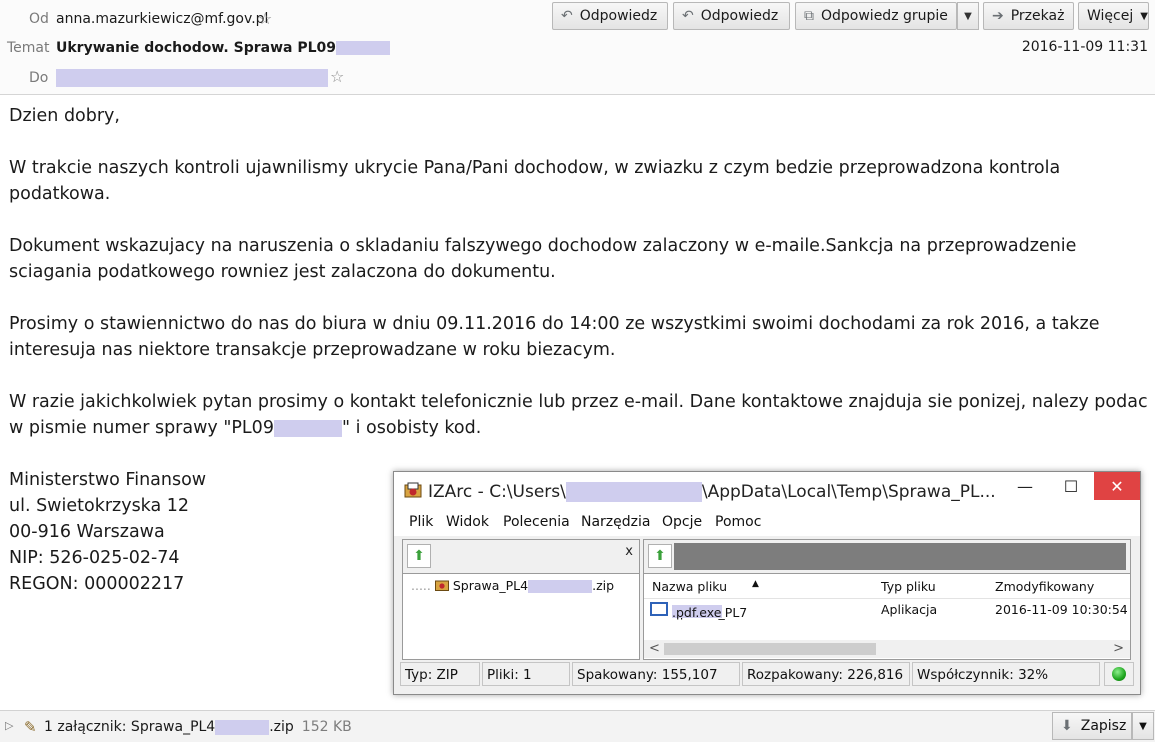 The height and width of the screenshot is (742, 1155). Describe the element at coordinates (876, 16) in the screenshot. I see `reply-group-button: ⧉ Odpowiedz grupie` at that location.